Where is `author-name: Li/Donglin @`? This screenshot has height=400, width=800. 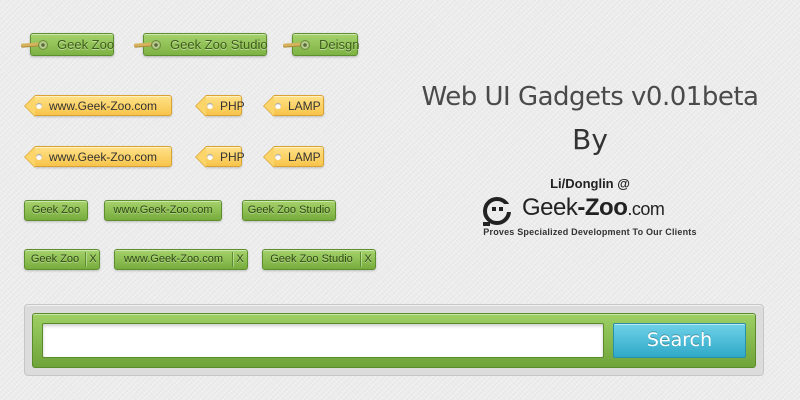
author-name: Li/Donglin @ is located at coordinates (590, 183).